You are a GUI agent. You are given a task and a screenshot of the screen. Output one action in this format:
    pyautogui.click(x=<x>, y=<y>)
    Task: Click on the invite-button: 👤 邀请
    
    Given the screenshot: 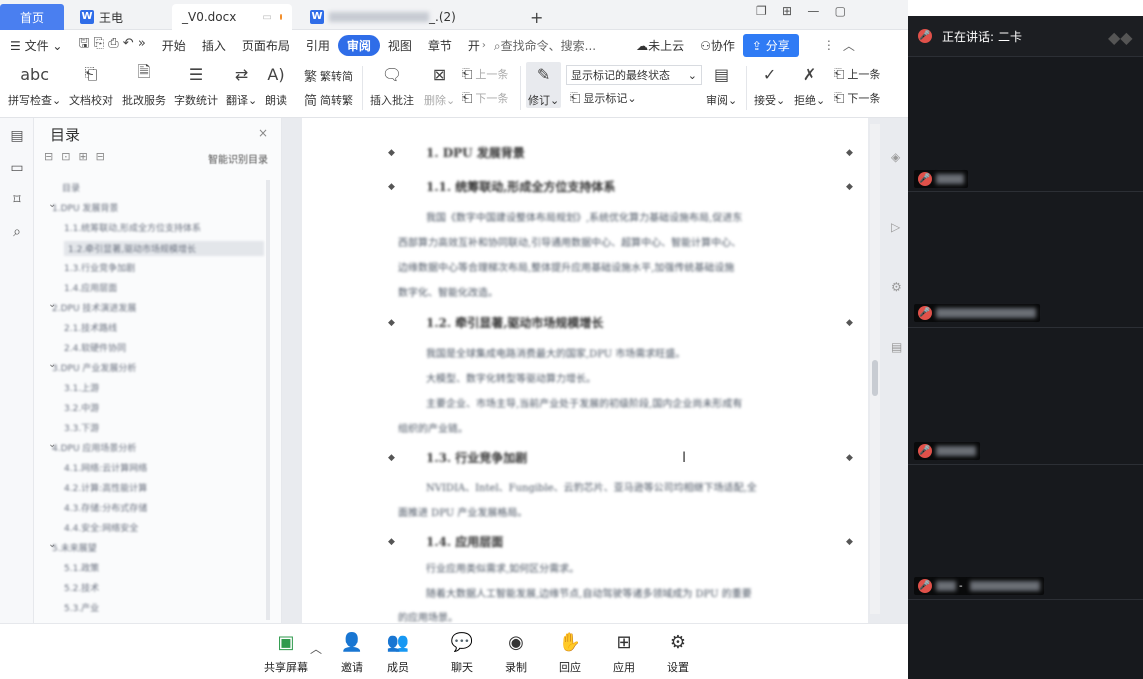 What is the action you would take?
    pyautogui.click(x=352, y=652)
    